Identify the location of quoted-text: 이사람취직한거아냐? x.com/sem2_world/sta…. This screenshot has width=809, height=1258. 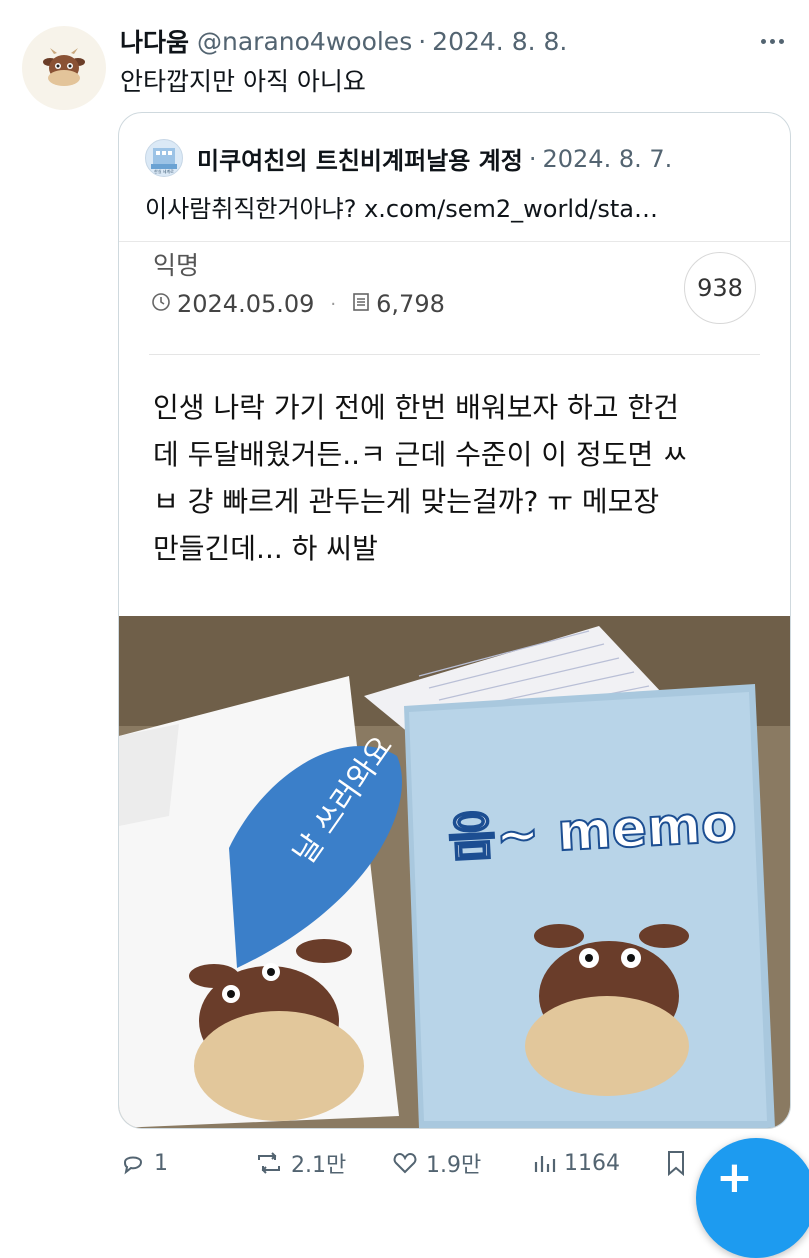
(401, 209).